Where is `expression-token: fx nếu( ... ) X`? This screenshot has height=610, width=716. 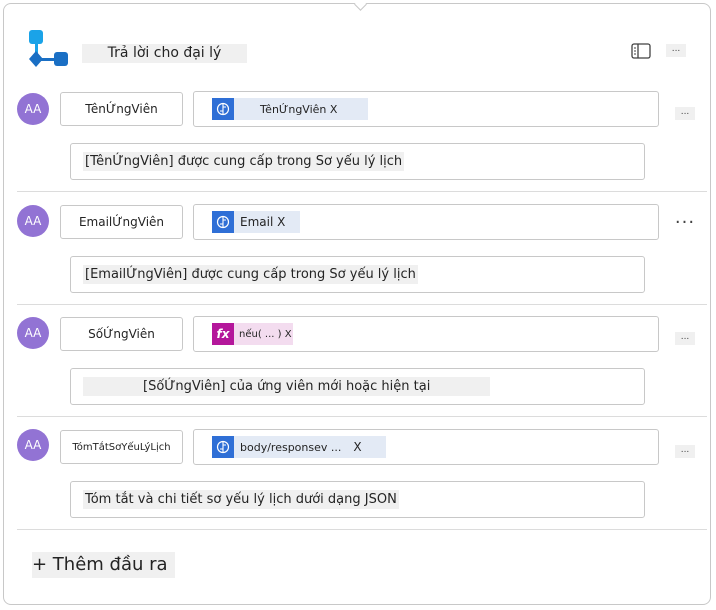 expression-token: fx nếu( ... ) X is located at coordinates (252, 334).